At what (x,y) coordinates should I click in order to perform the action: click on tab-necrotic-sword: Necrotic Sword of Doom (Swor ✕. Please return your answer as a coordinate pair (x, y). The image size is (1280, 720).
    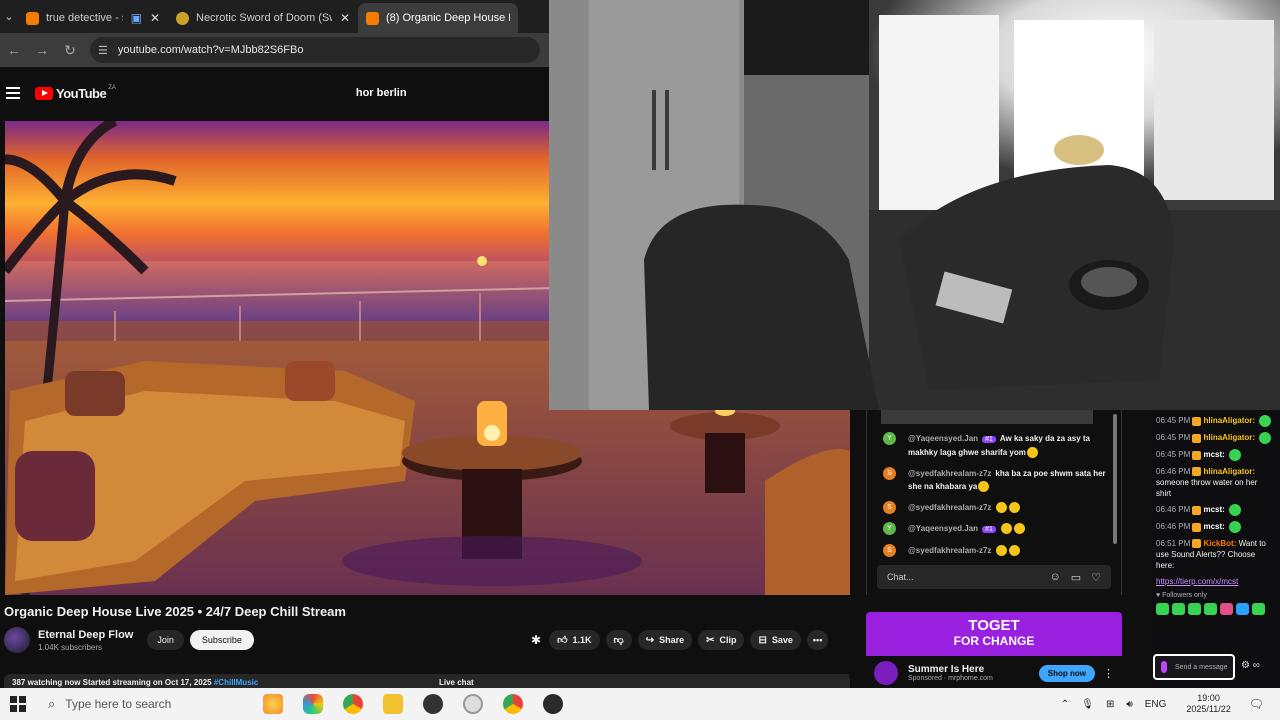
    Looking at the image, I should click on (263, 18).